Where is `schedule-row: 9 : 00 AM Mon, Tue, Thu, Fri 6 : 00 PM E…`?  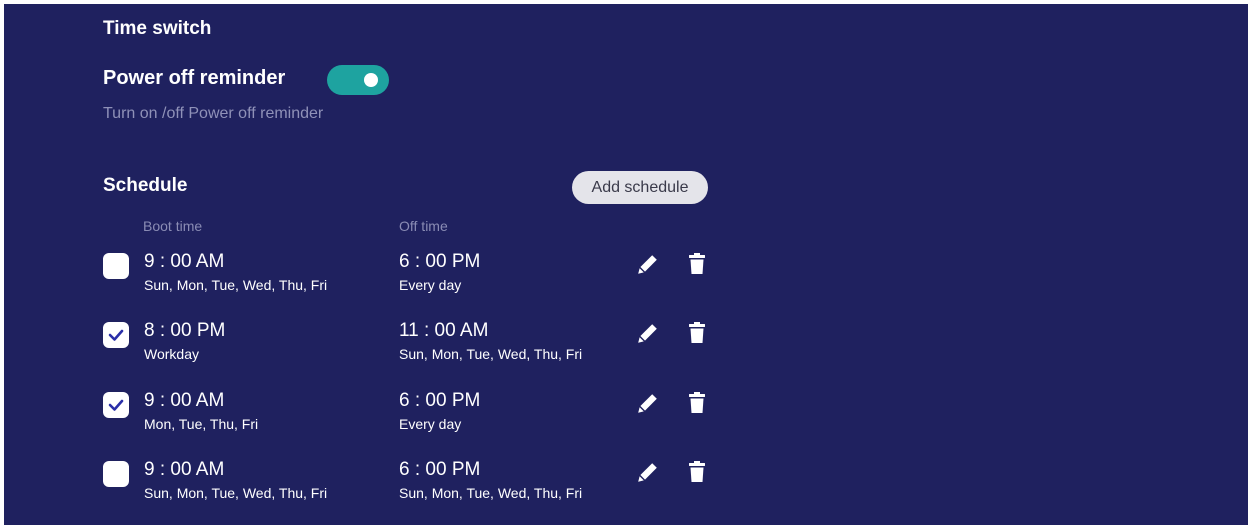 schedule-row: 9 : 00 AM Mon, Tue, Thu, Fri 6 : 00 PM E… is located at coordinates (626, 420).